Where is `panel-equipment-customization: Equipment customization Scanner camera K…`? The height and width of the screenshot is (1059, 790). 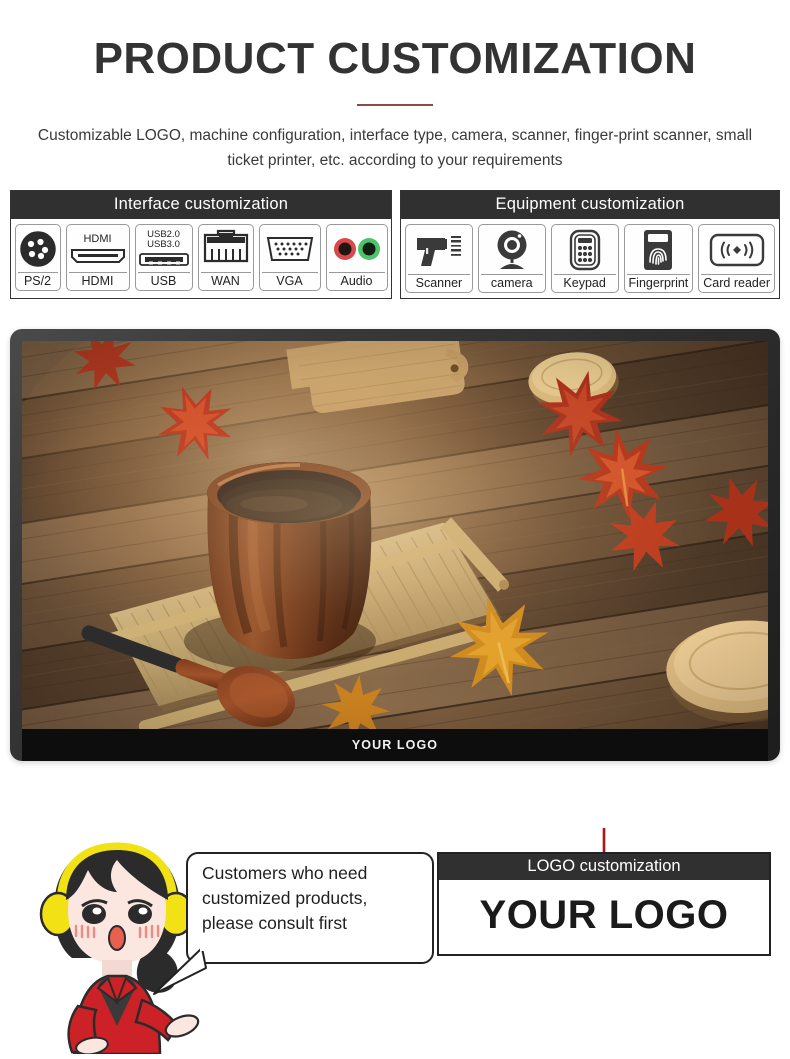 panel-equipment-customization: Equipment customization Scanner camera K… is located at coordinates (590, 244).